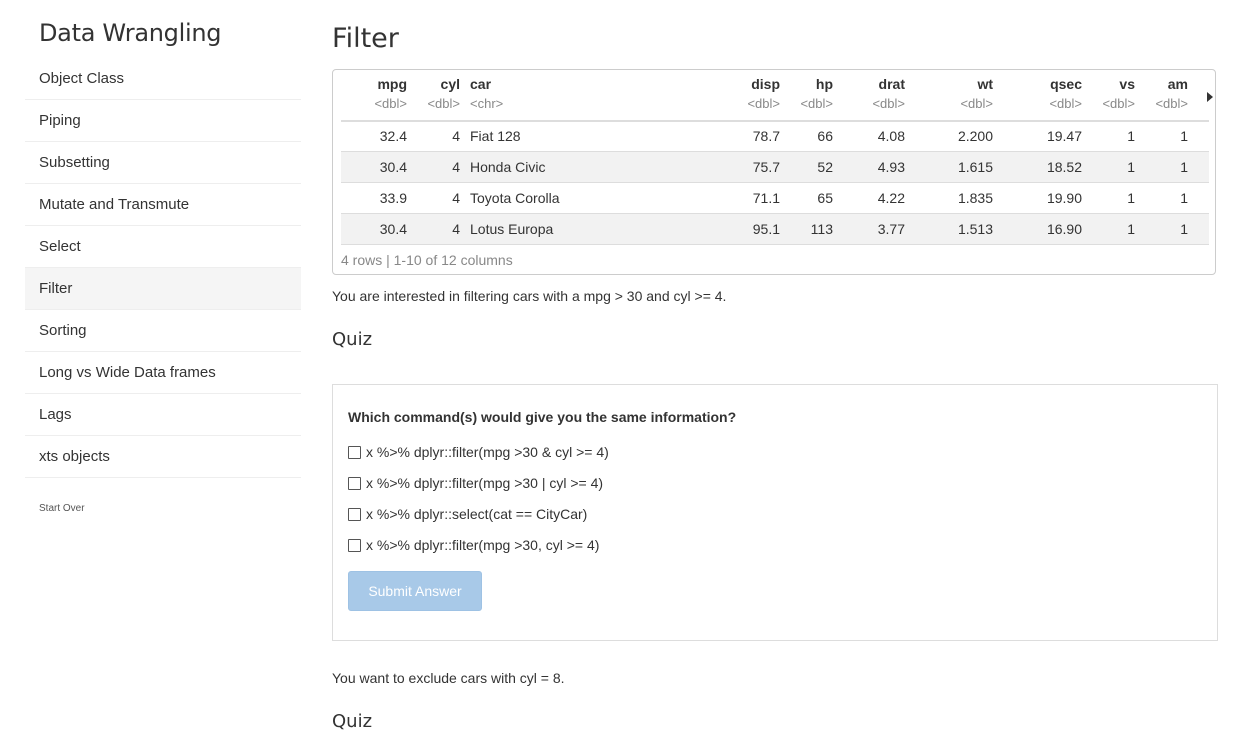  Describe the element at coordinates (443, 103) in the screenshot. I see `column-type-cyl: <dbl>` at that location.